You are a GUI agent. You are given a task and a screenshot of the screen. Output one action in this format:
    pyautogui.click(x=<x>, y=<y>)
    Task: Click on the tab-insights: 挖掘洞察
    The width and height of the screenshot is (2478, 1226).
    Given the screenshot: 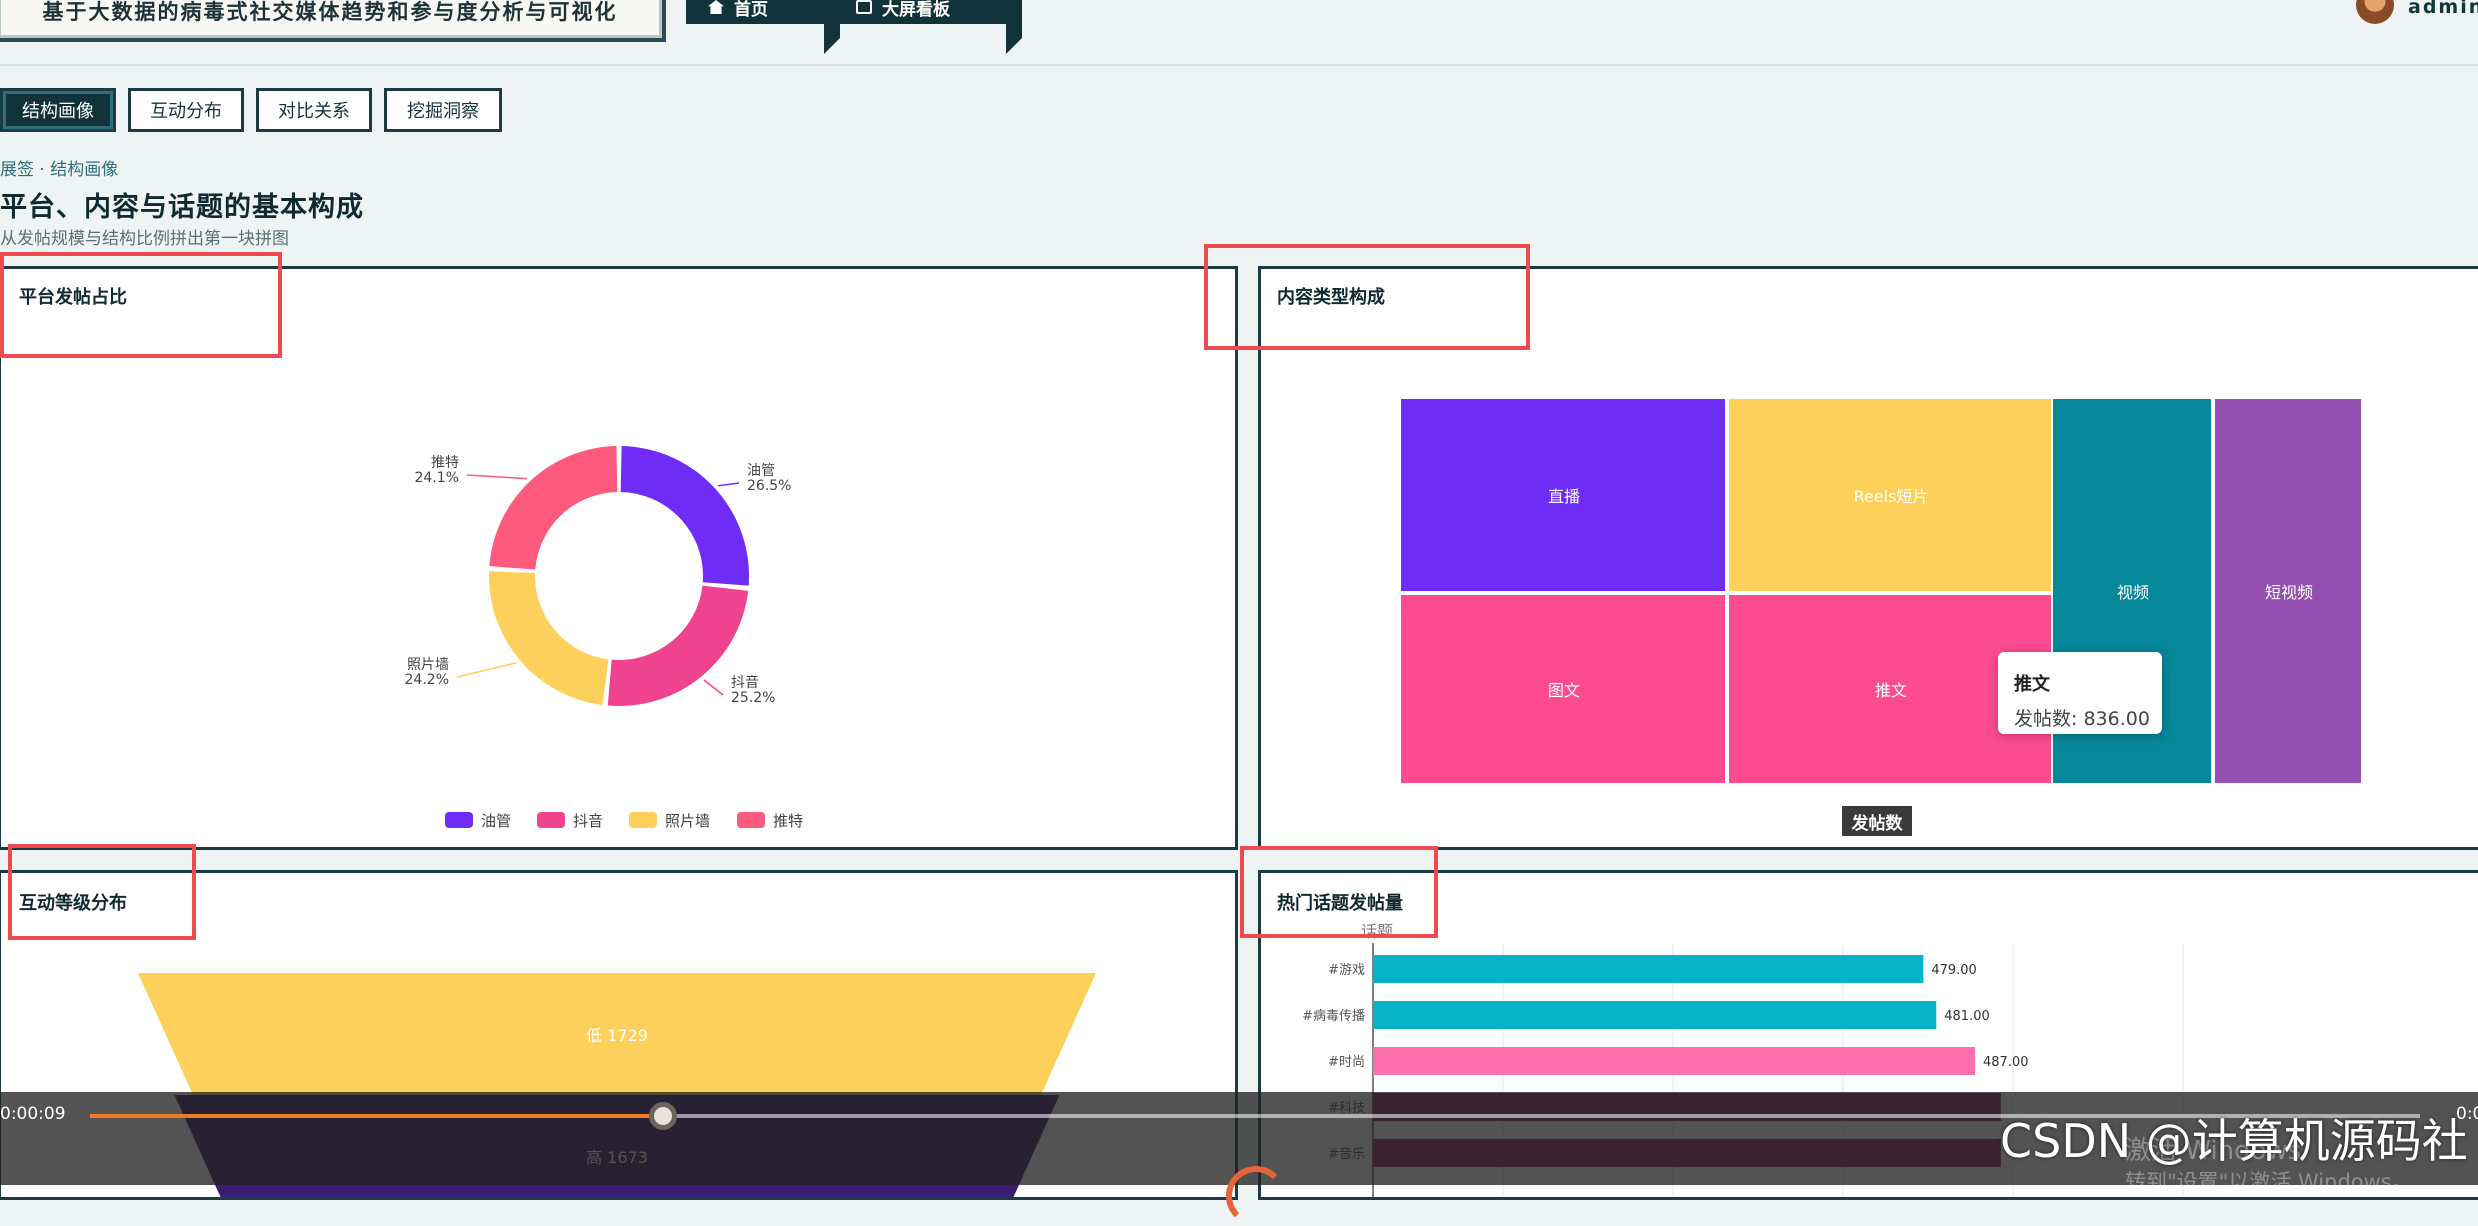 What is the action you would take?
    pyautogui.click(x=443, y=110)
    